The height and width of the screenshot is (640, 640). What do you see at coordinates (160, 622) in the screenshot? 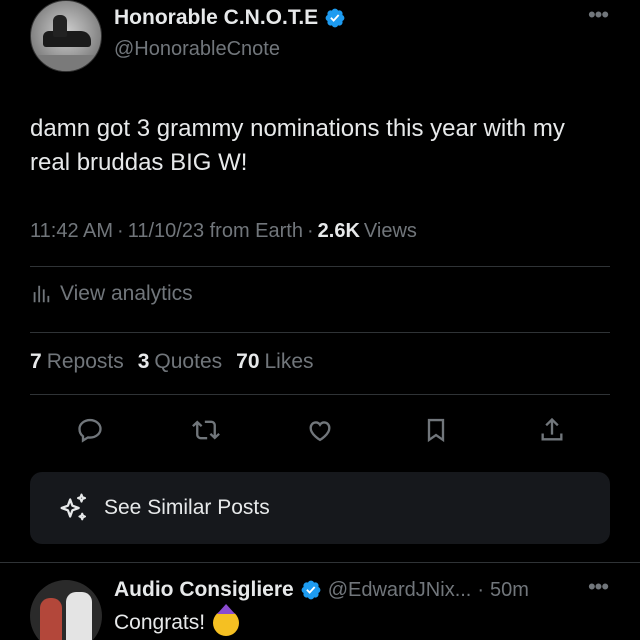
I see `reply-text-content: Congrats!` at bounding box center [160, 622].